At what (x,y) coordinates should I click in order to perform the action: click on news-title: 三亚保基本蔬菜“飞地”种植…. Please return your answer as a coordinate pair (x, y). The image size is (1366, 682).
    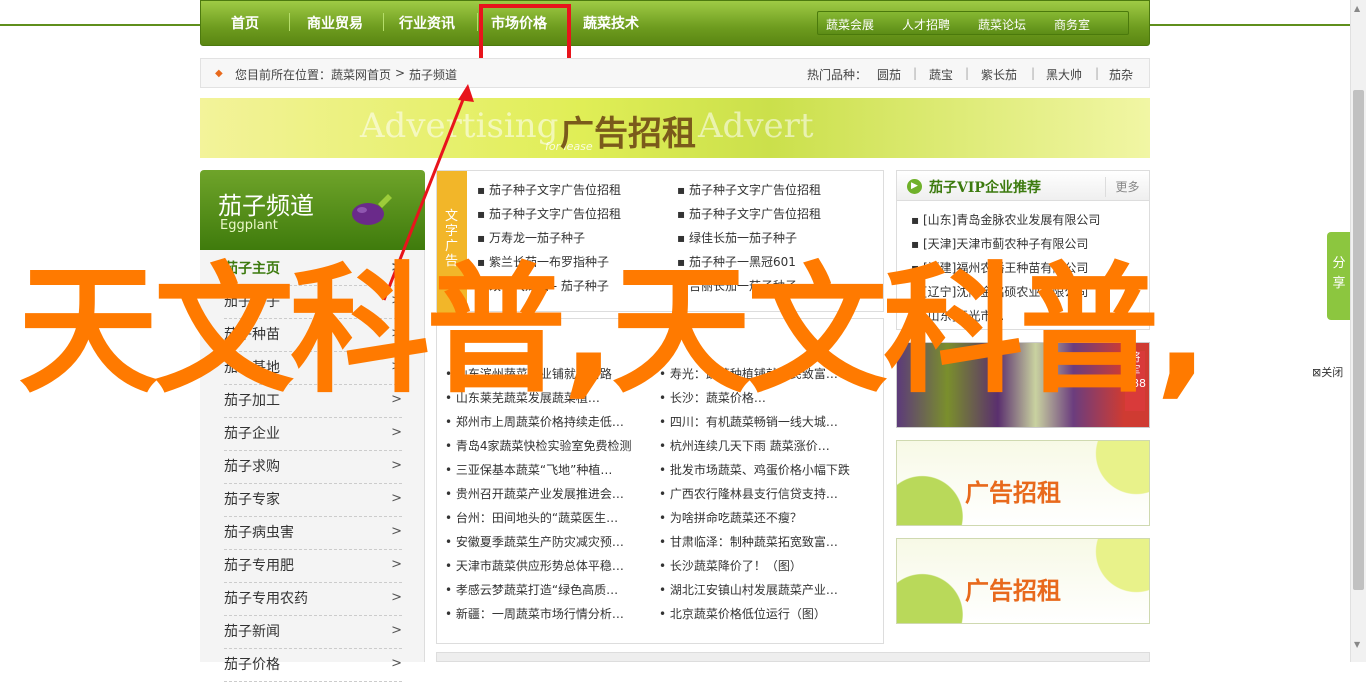
    Looking at the image, I should click on (534, 470).